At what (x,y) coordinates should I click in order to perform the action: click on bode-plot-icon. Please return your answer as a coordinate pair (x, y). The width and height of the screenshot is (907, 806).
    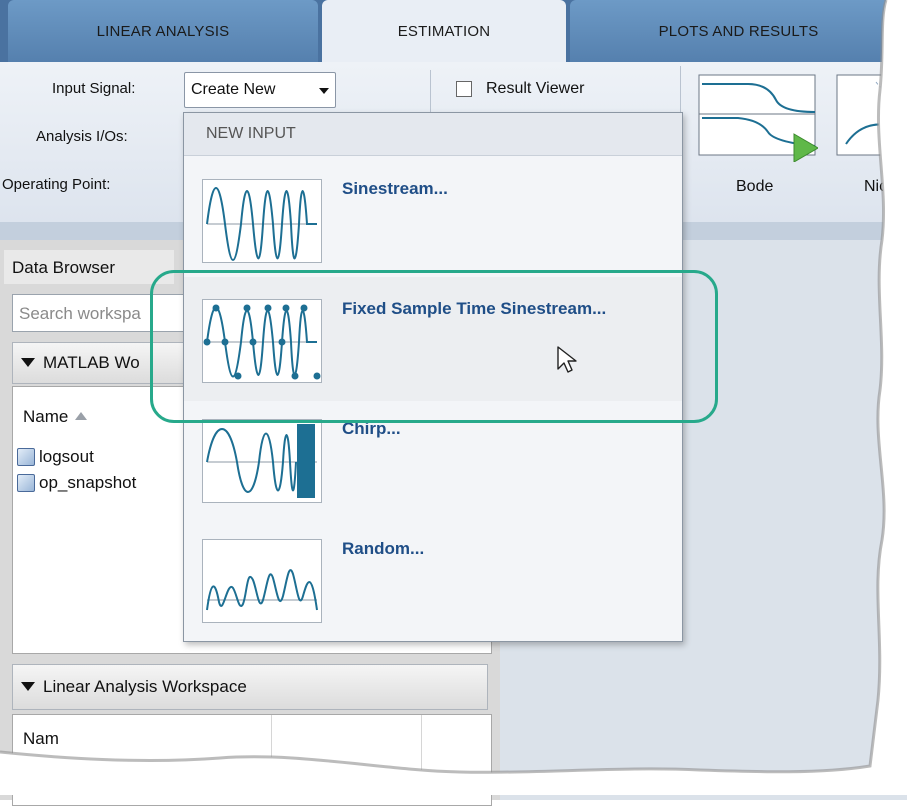
    Looking at the image, I should click on (758, 118).